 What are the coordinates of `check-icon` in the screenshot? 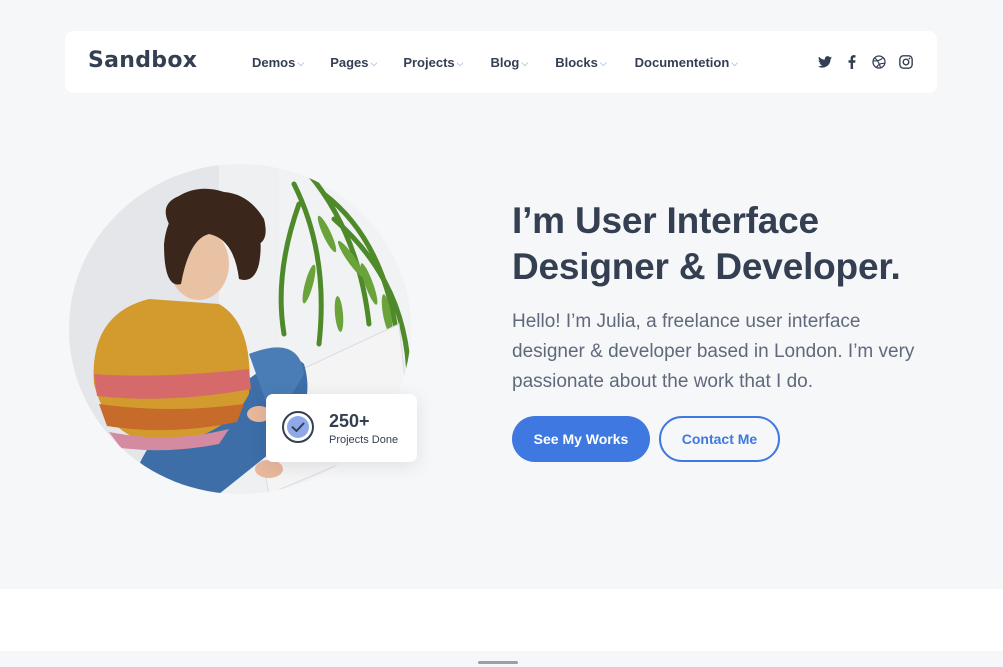 It's located at (298, 429).